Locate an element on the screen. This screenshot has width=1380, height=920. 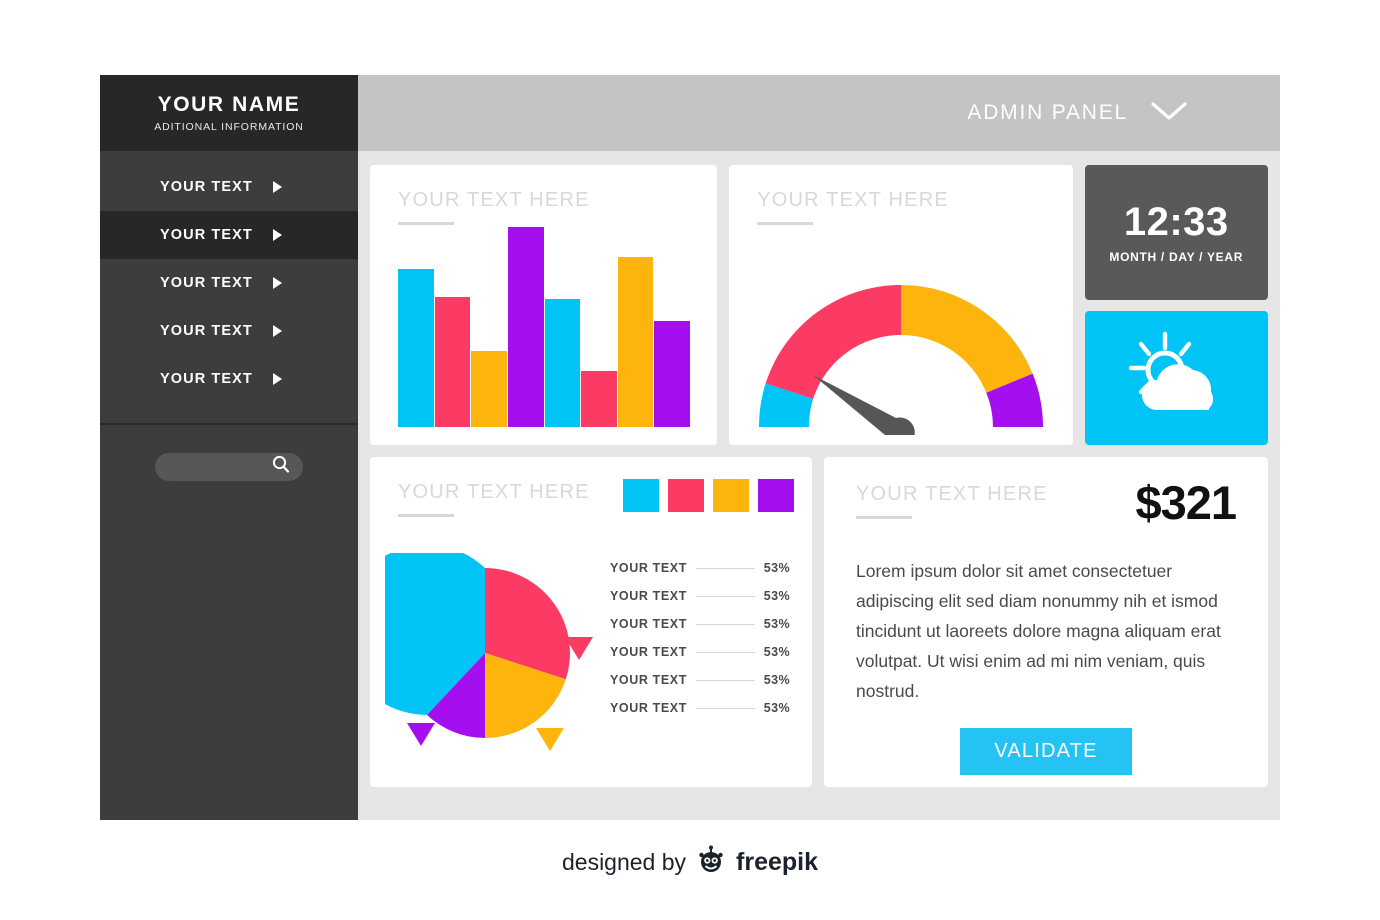
validate-wrap: VALIDATE is located at coordinates (1046, 752).